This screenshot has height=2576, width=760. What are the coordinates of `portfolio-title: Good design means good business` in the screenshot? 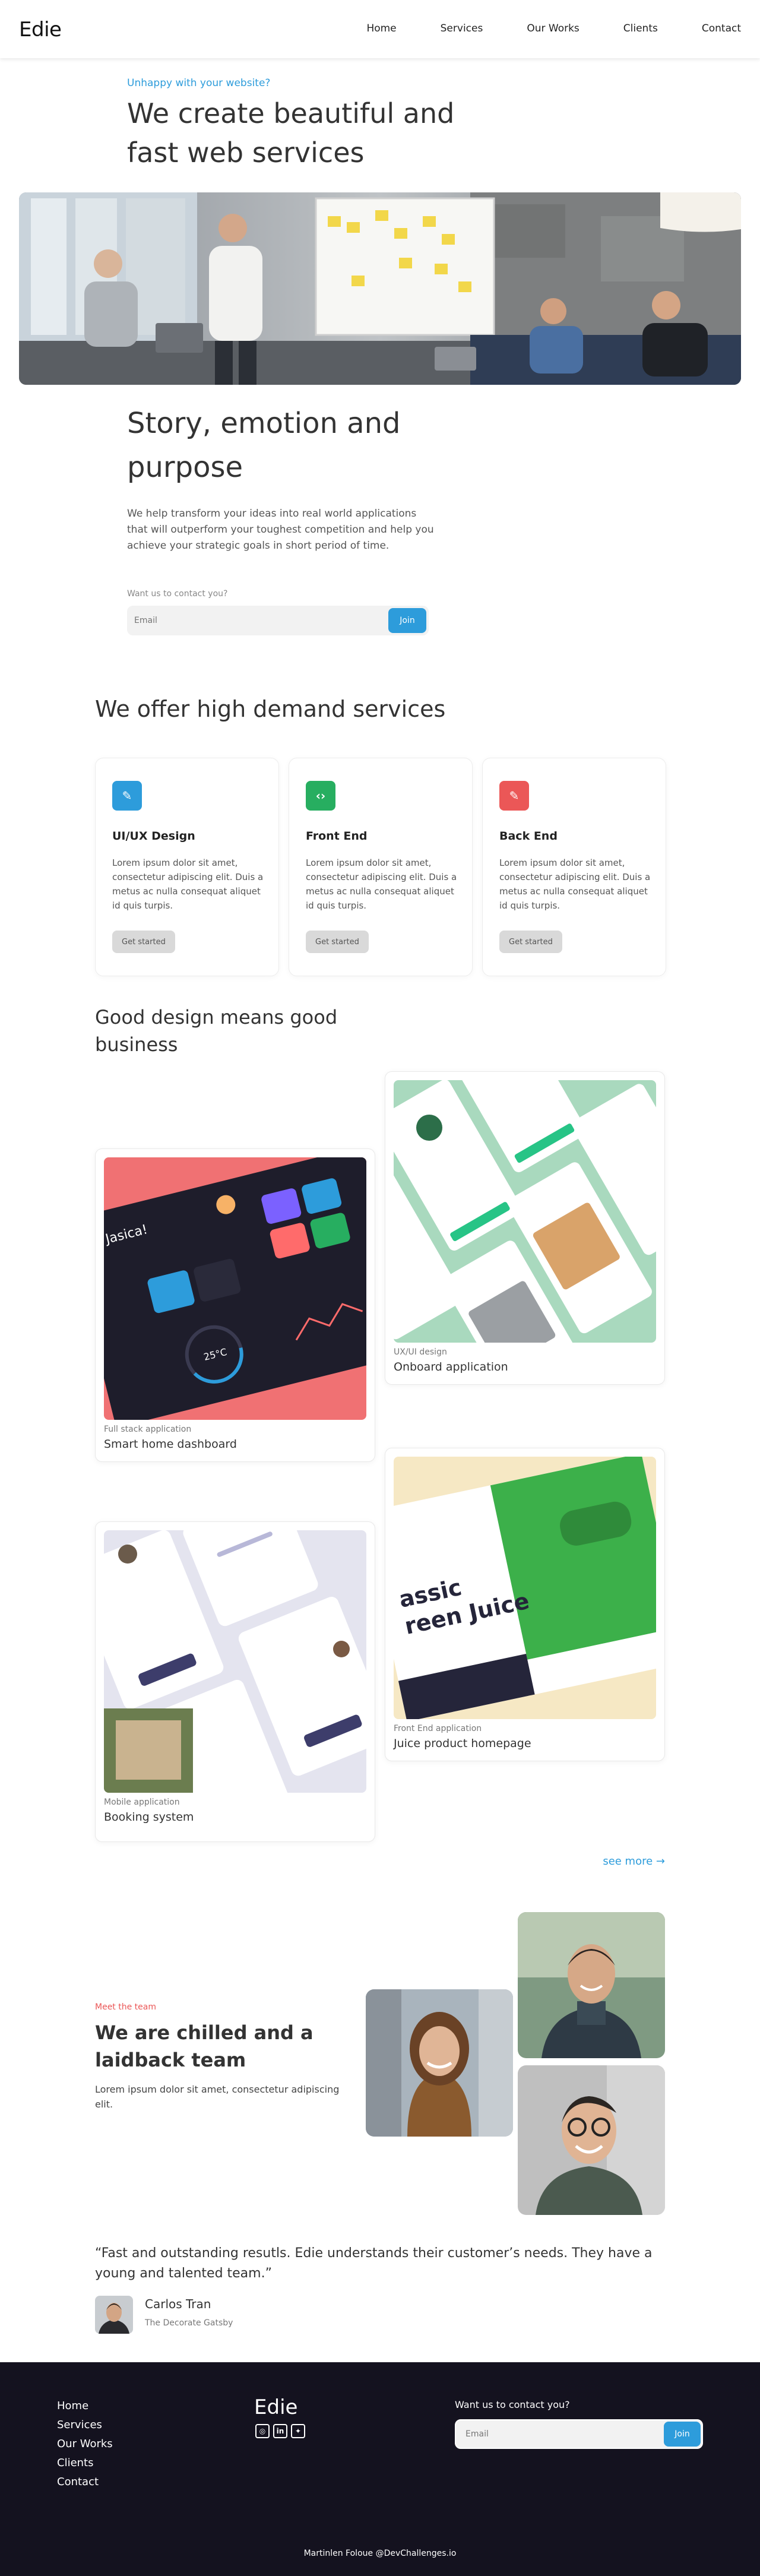 It's located at (216, 1031).